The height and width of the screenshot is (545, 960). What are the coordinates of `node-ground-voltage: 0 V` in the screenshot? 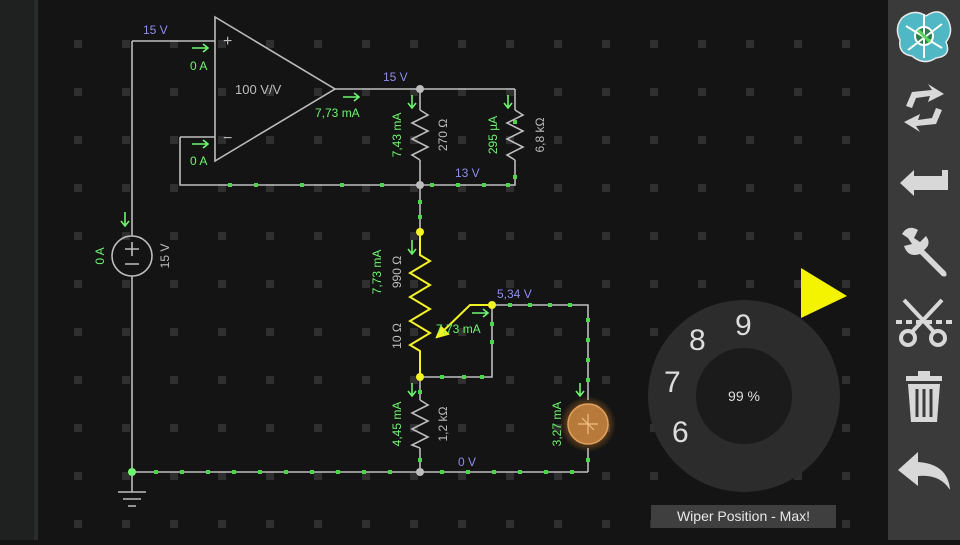 It's located at (467, 462).